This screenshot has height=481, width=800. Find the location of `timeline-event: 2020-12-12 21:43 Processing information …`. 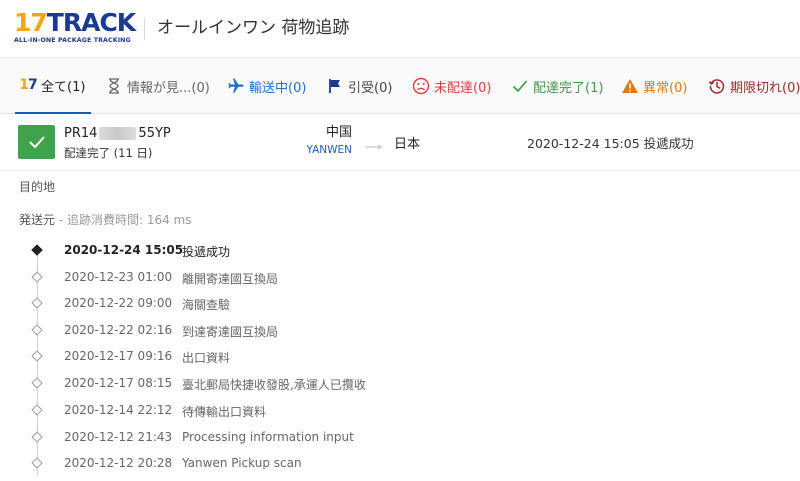

timeline-event: 2020-12-12 21:43 Processing information … is located at coordinates (400, 437).